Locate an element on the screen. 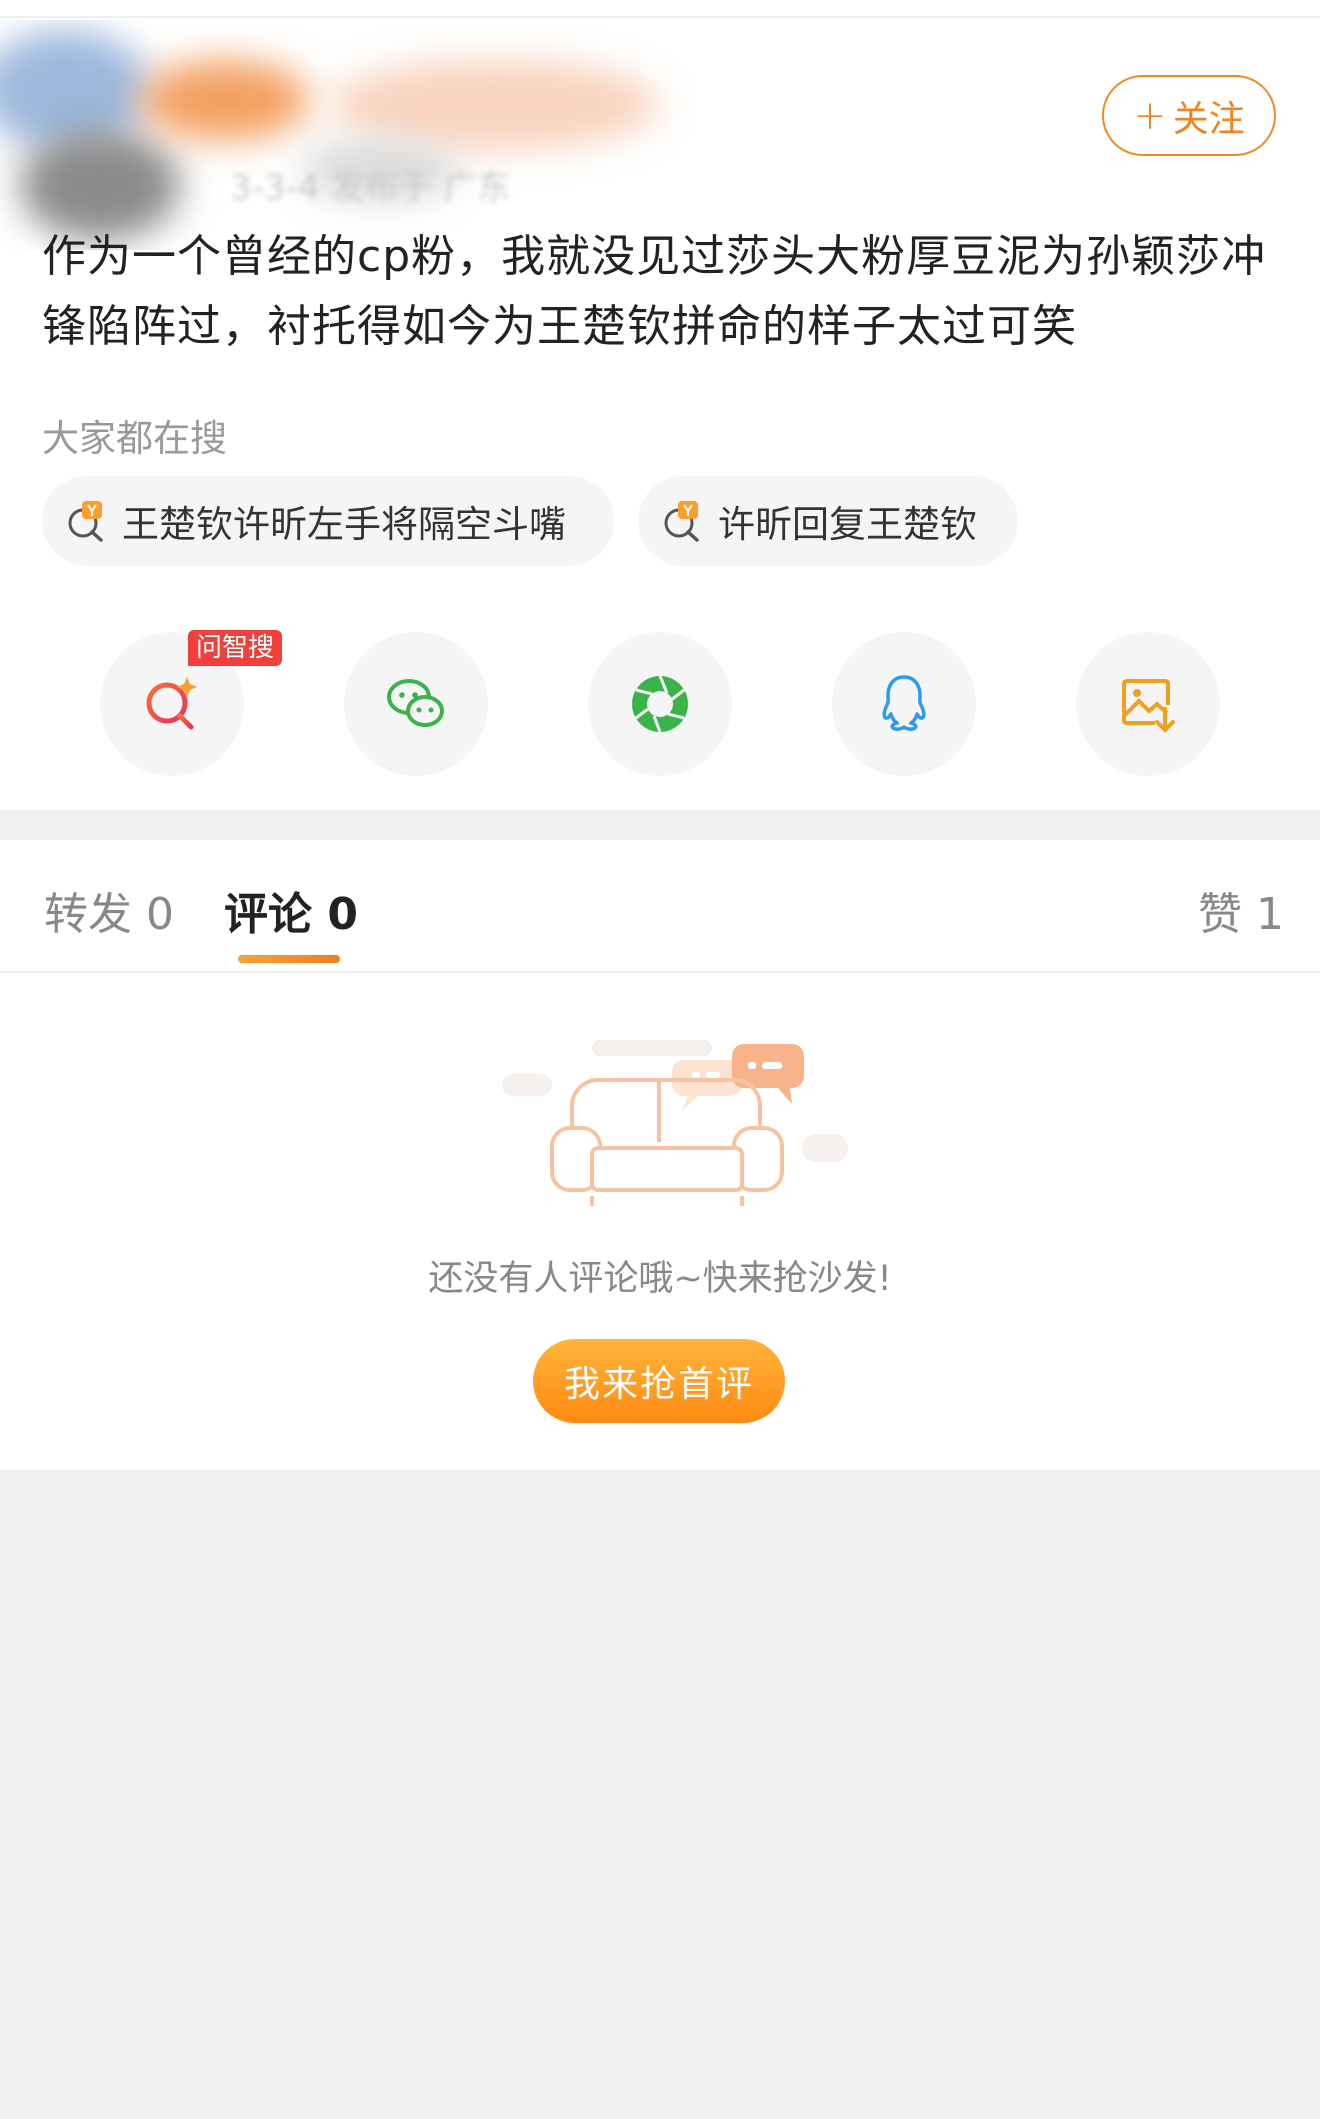 Image resolution: width=1320 pixels, height=2119 pixels. chip-label: 王楚钦许昕左手将隔空斗嘴 is located at coordinates (344, 524).